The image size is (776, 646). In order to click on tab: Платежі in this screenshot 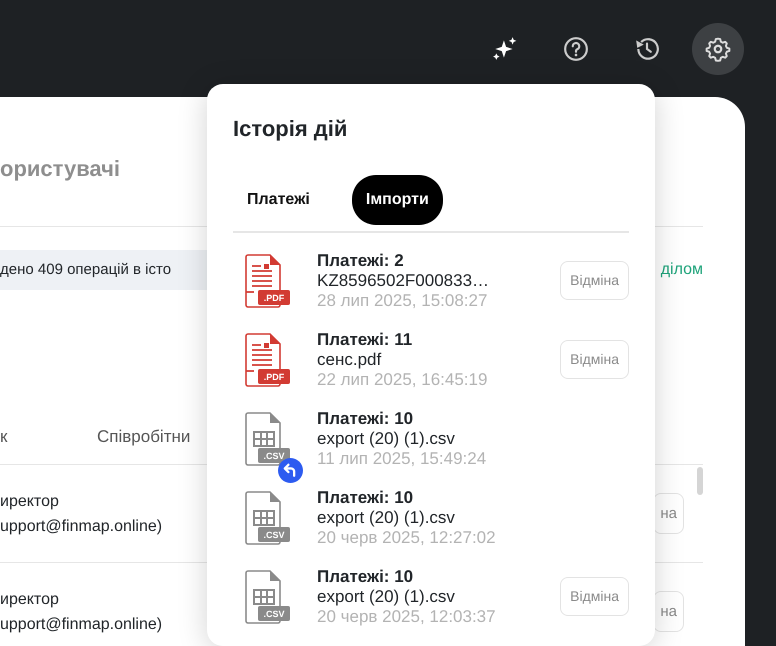, I will do `click(278, 200)`.